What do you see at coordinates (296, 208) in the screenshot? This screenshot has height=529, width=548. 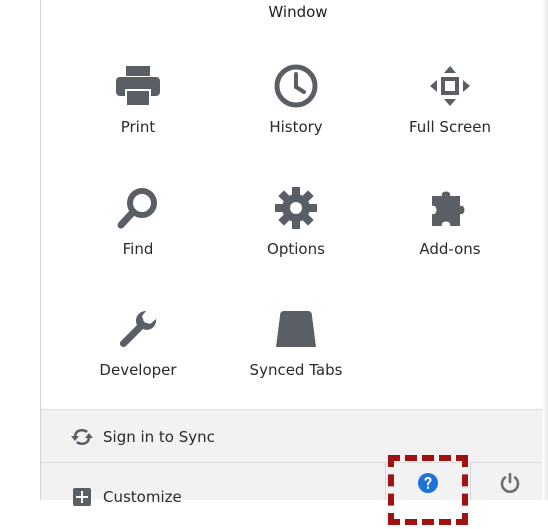 I see `gear-icon` at bounding box center [296, 208].